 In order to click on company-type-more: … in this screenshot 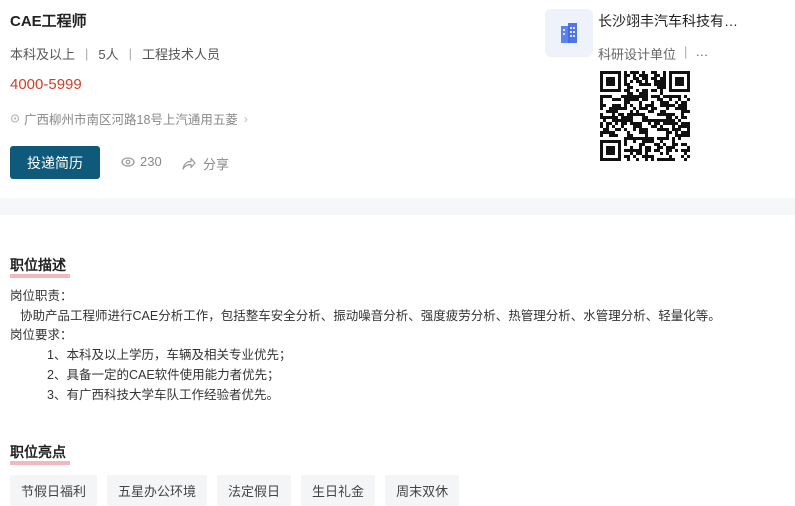, I will do `click(702, 51)`.